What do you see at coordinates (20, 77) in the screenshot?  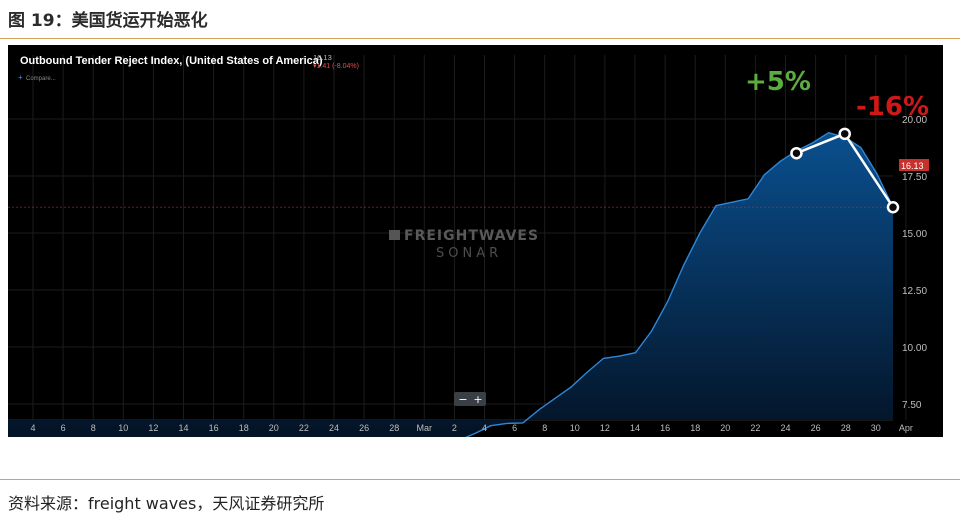 I see `compare-plus-icon: +` at bounding box center [20, 77].